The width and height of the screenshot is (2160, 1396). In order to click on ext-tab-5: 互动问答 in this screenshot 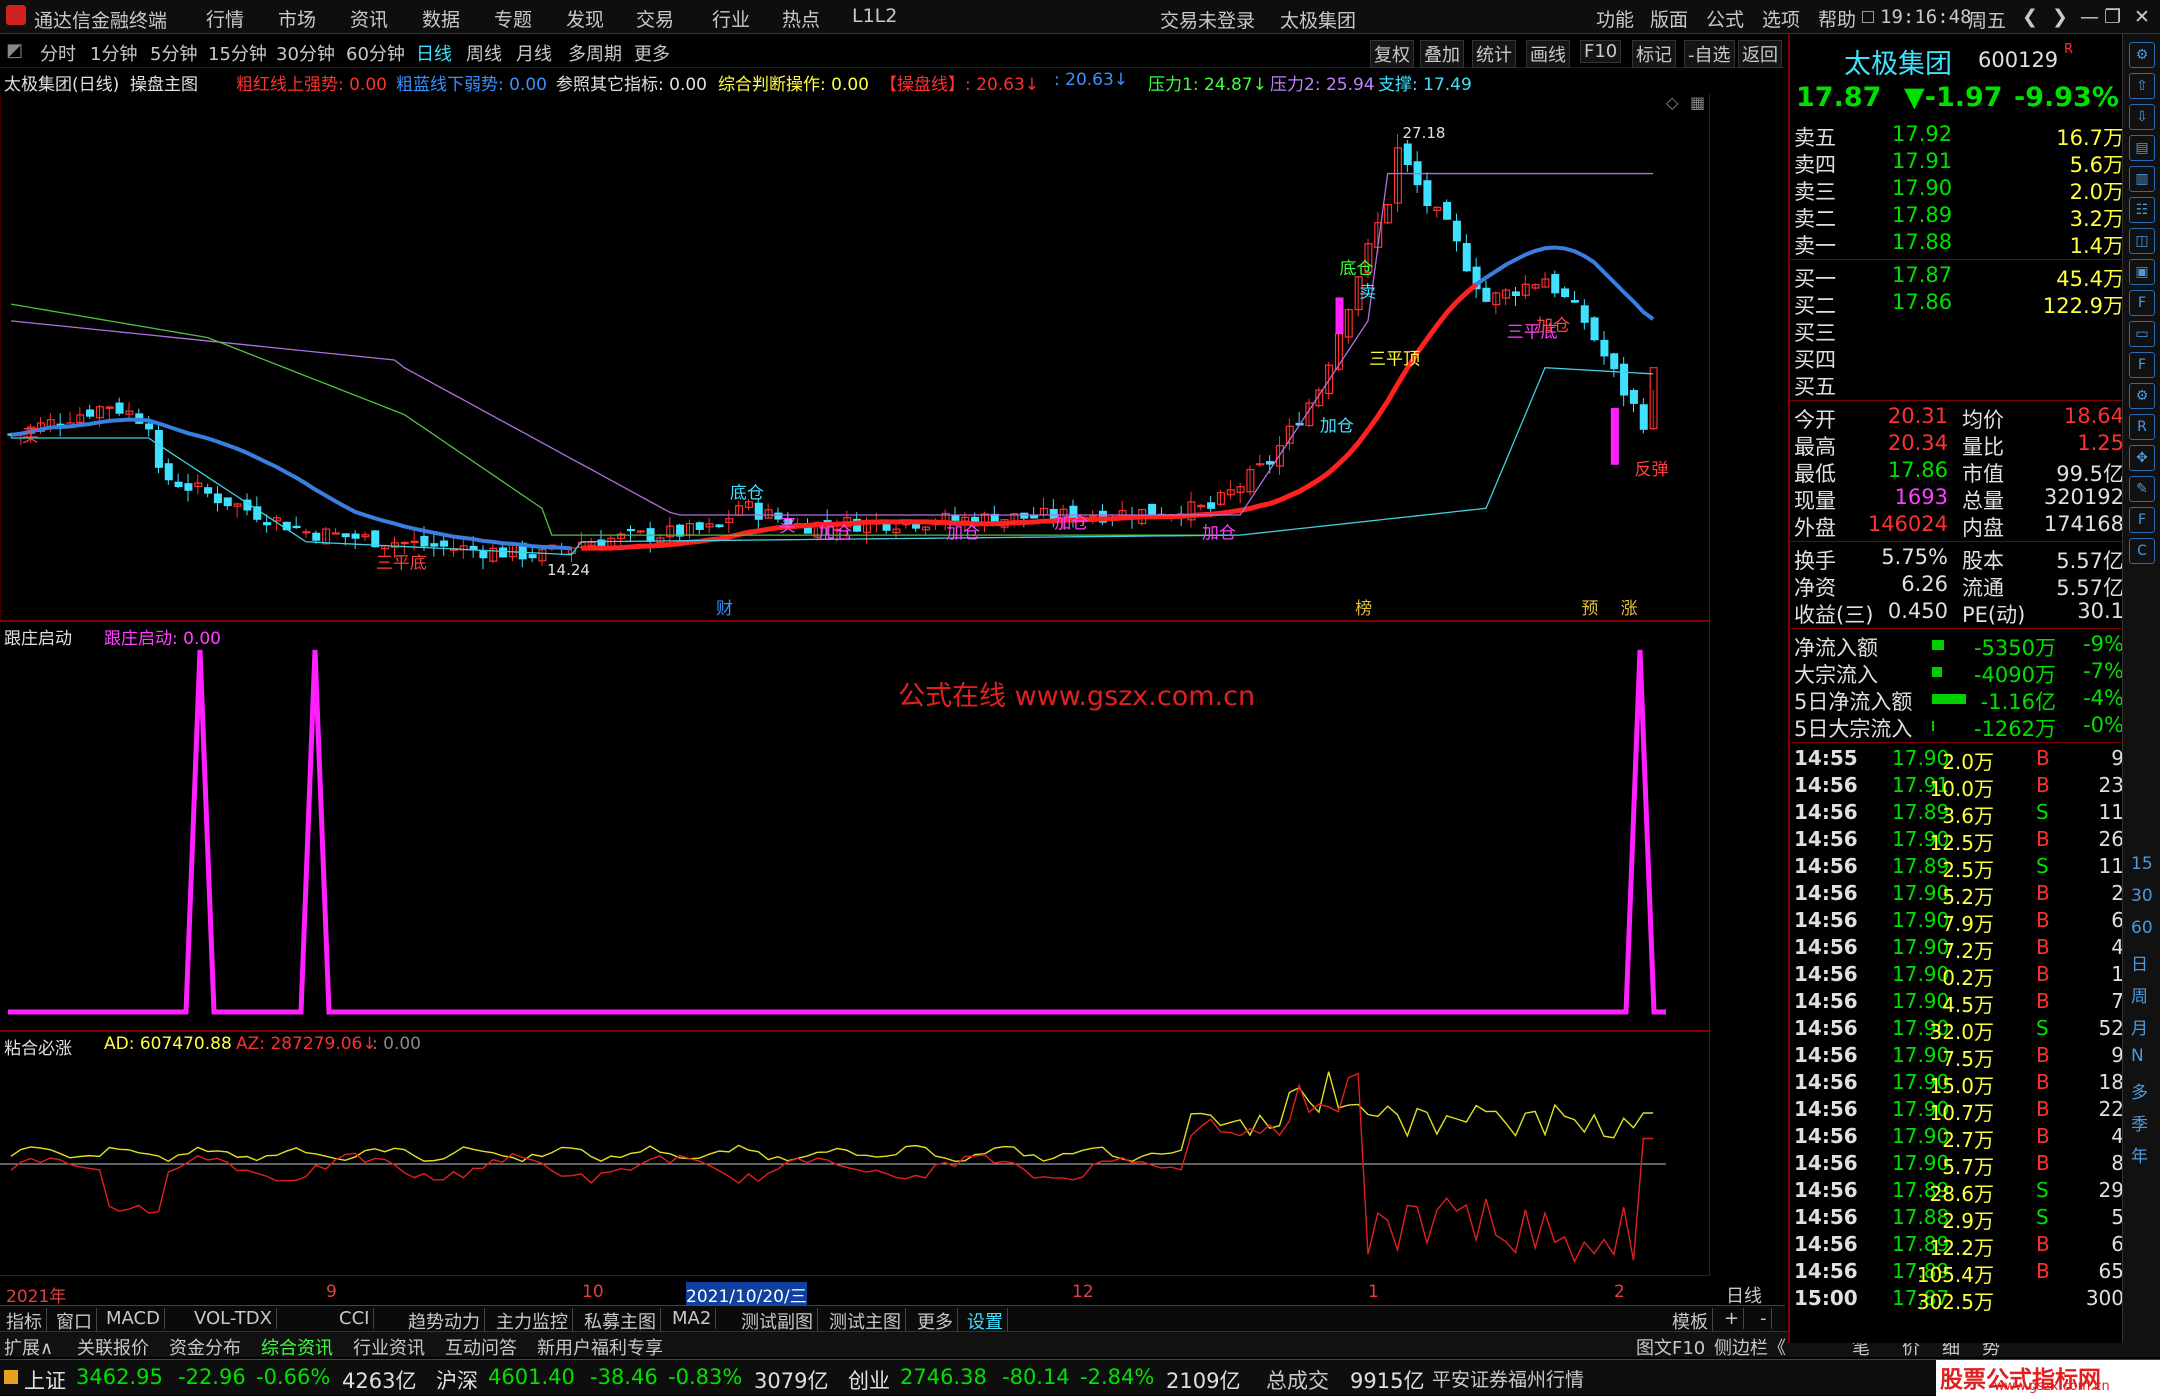, I will do `click(481, 1347)`.